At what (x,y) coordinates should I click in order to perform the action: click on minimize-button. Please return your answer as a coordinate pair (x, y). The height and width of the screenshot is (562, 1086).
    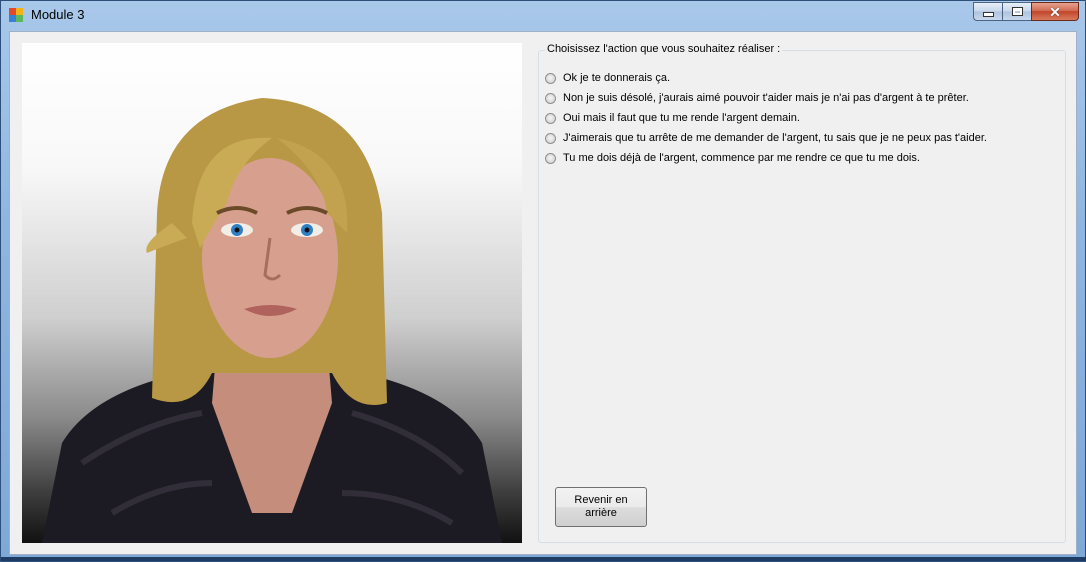
    Looking at the image, I should click on (987, 11).